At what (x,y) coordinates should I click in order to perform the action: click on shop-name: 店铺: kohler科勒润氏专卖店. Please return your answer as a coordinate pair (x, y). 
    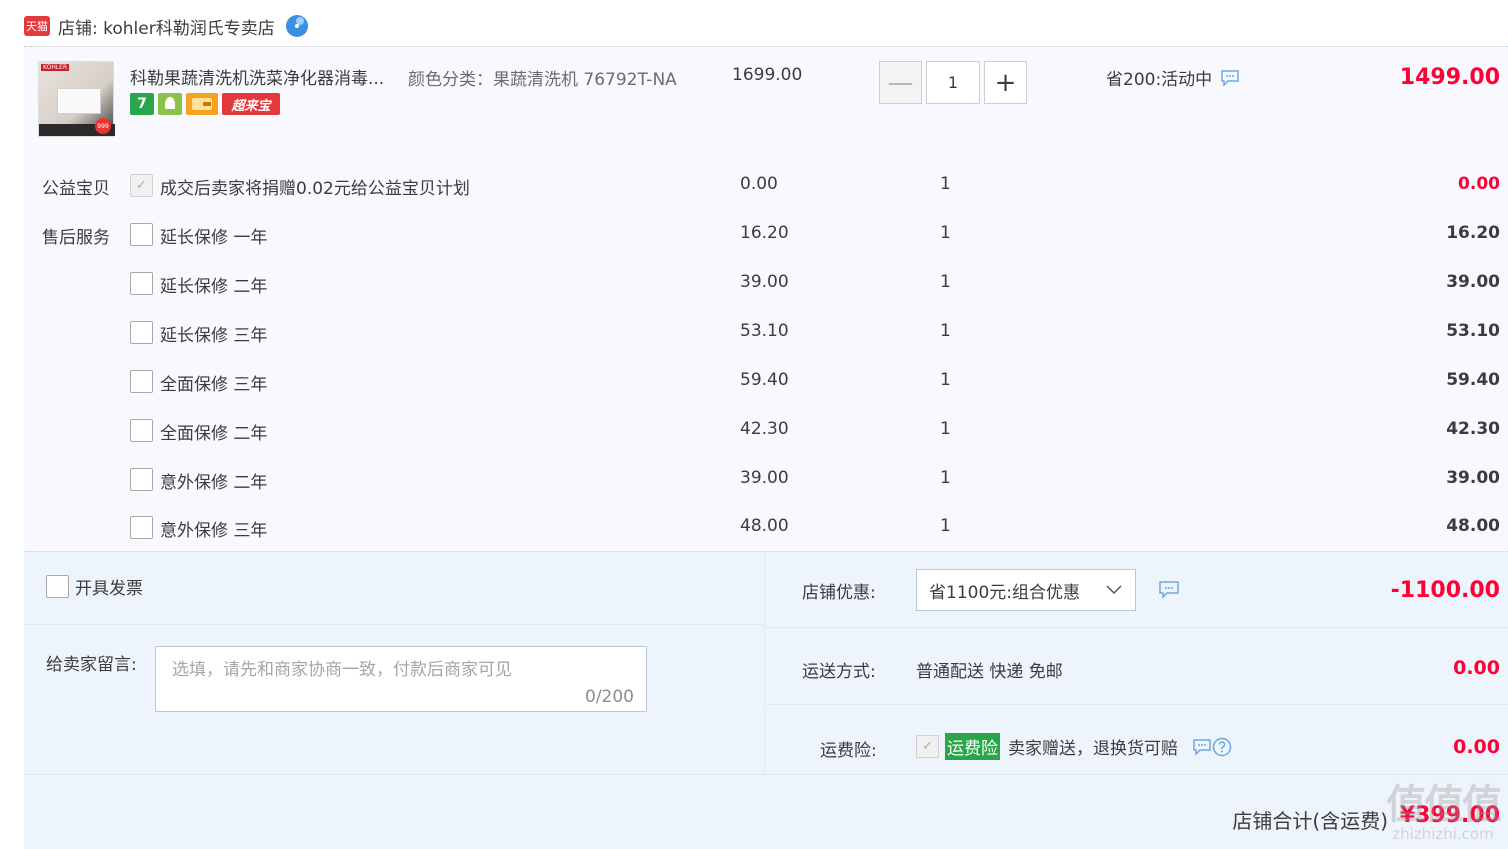
    Looking at the image, I should click on (166, 26).